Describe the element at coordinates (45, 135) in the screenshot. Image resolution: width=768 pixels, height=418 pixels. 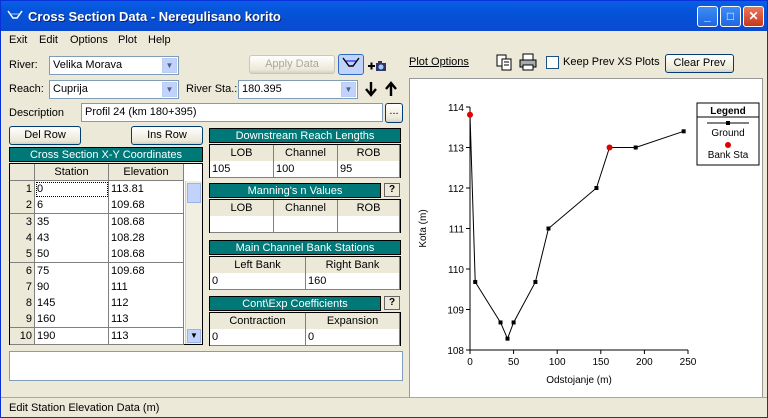
I see `del-row-button: Del Row` at that location.